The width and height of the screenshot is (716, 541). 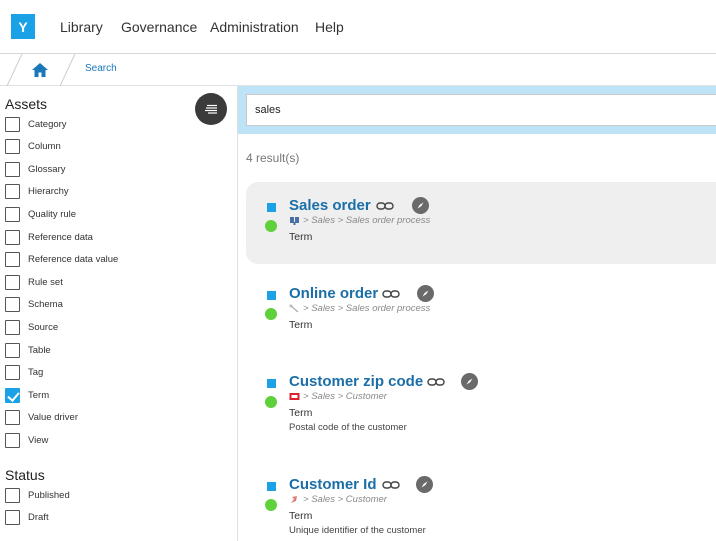 What do you see at coordinates (45, 305) in the screenshot?
I see `filter-label: Schema` at bounding box center [45, 305].